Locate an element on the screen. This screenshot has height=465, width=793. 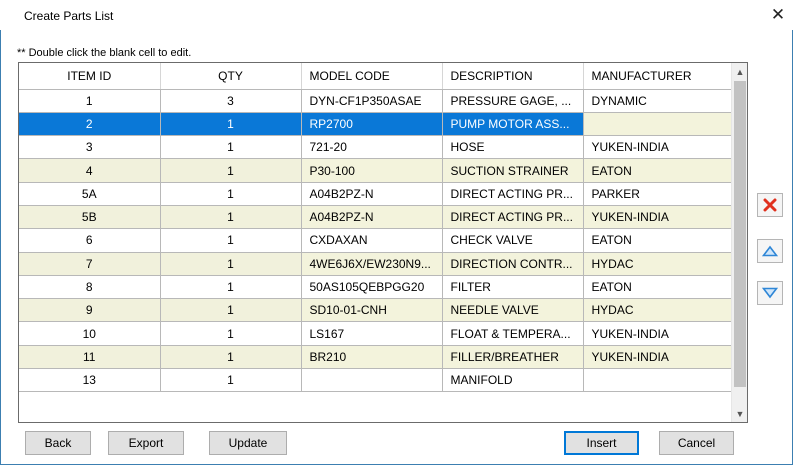
vertical-scrollbar: ▲ ▼ is located at coordinates (739, 242).